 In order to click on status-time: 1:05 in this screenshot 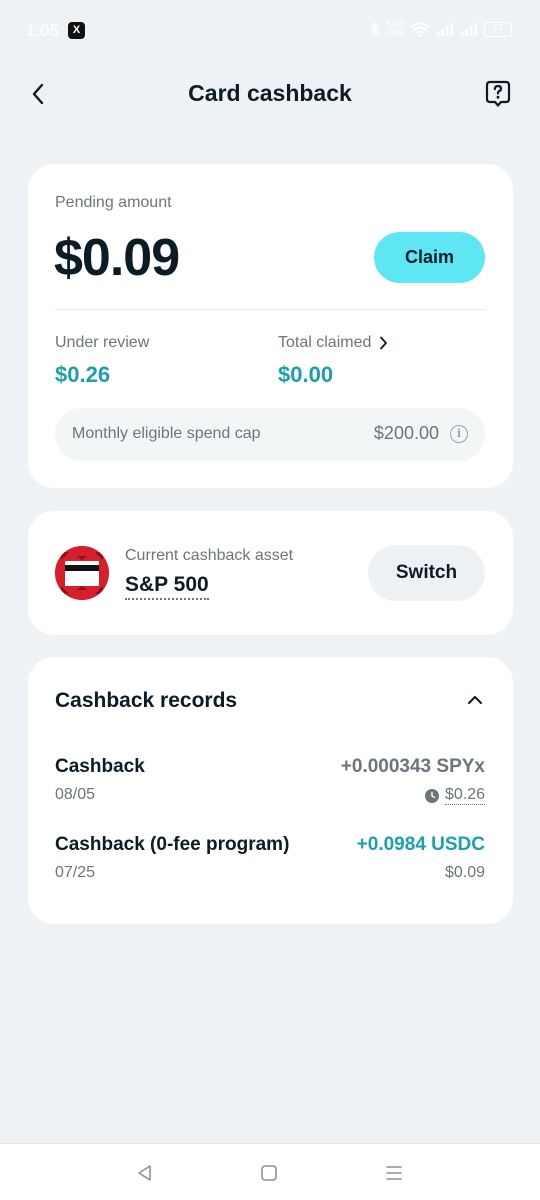, I will do `click(43, 30)`.